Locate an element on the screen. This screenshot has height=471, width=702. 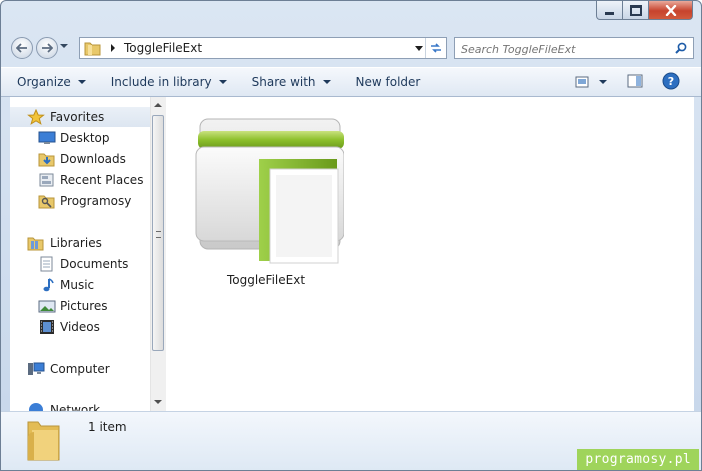
organize-menu: Organize is located at coordinates (49, 82).